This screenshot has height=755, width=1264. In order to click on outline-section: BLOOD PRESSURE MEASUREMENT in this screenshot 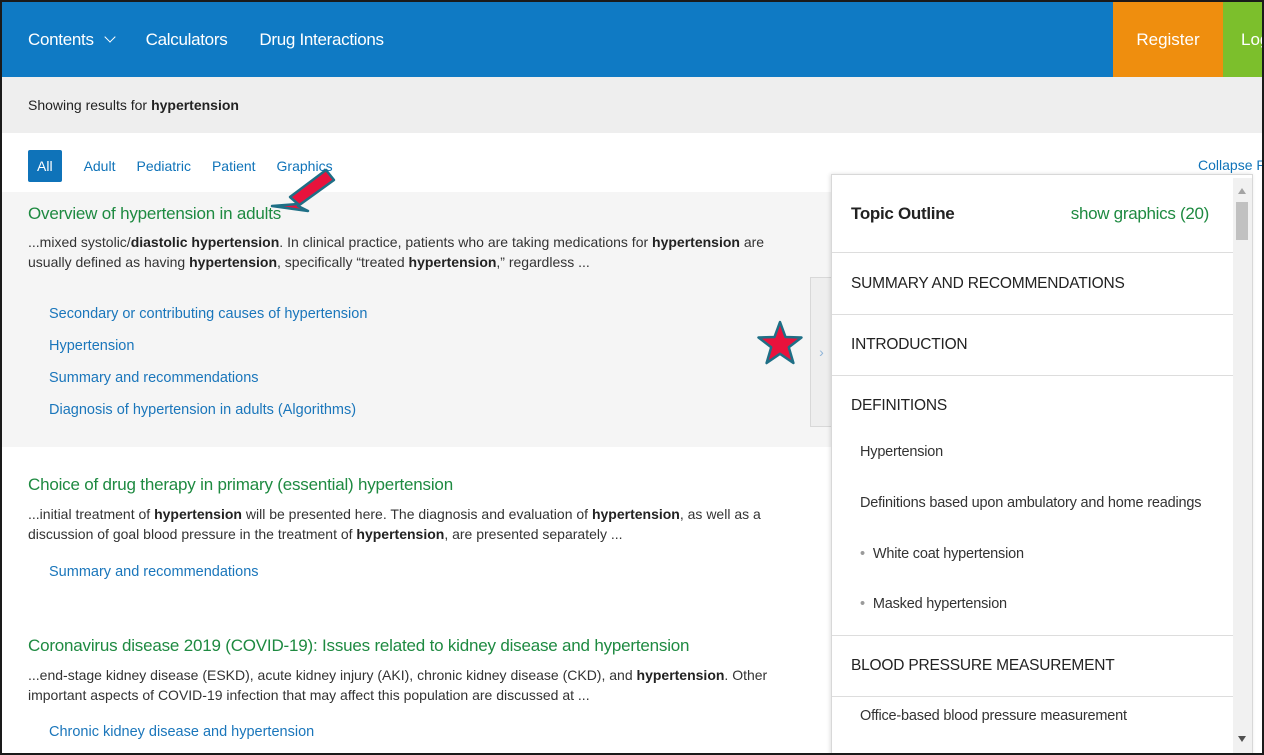, I will do `click(1034, 666)`.